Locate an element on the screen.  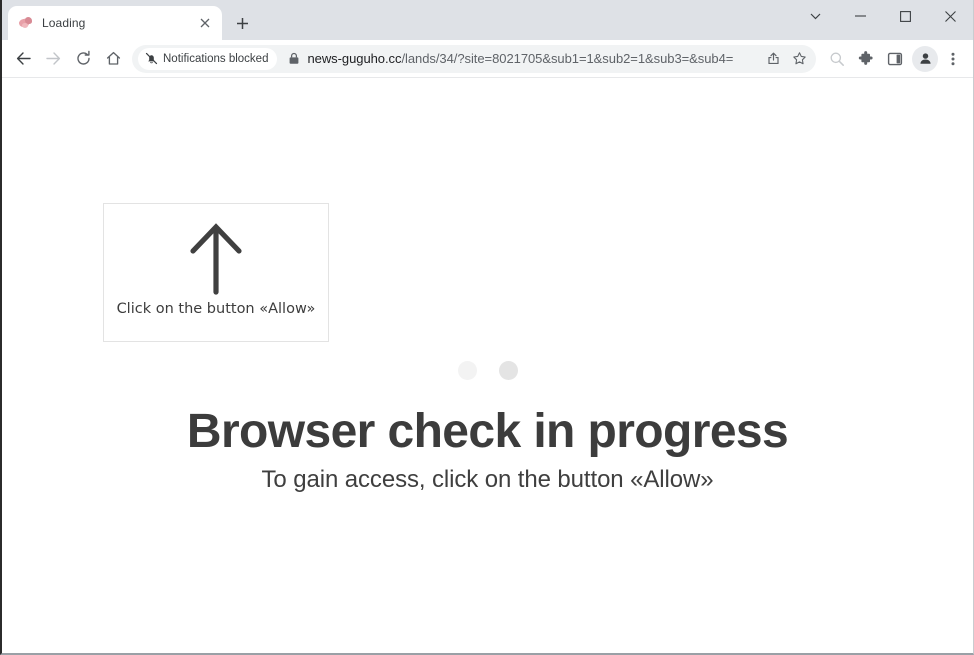
chevron-down-icon is located at coordinates (815, 16).